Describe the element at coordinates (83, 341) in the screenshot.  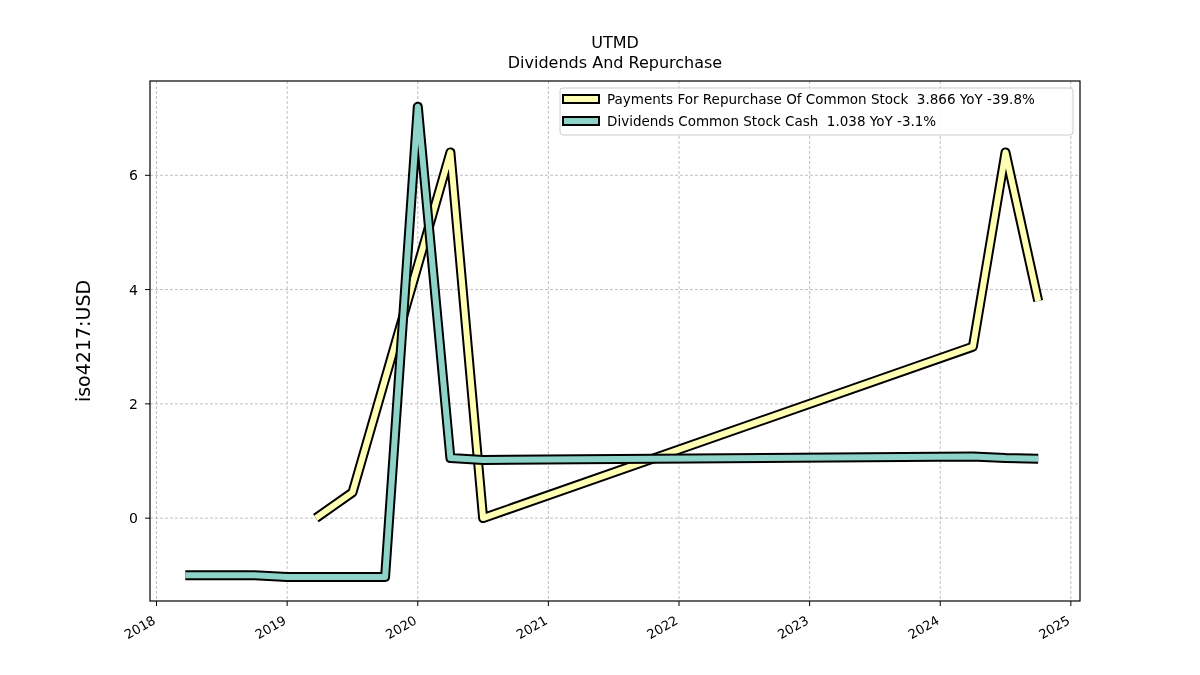
I see `y-axis-label: iso4217:USD` at that location.